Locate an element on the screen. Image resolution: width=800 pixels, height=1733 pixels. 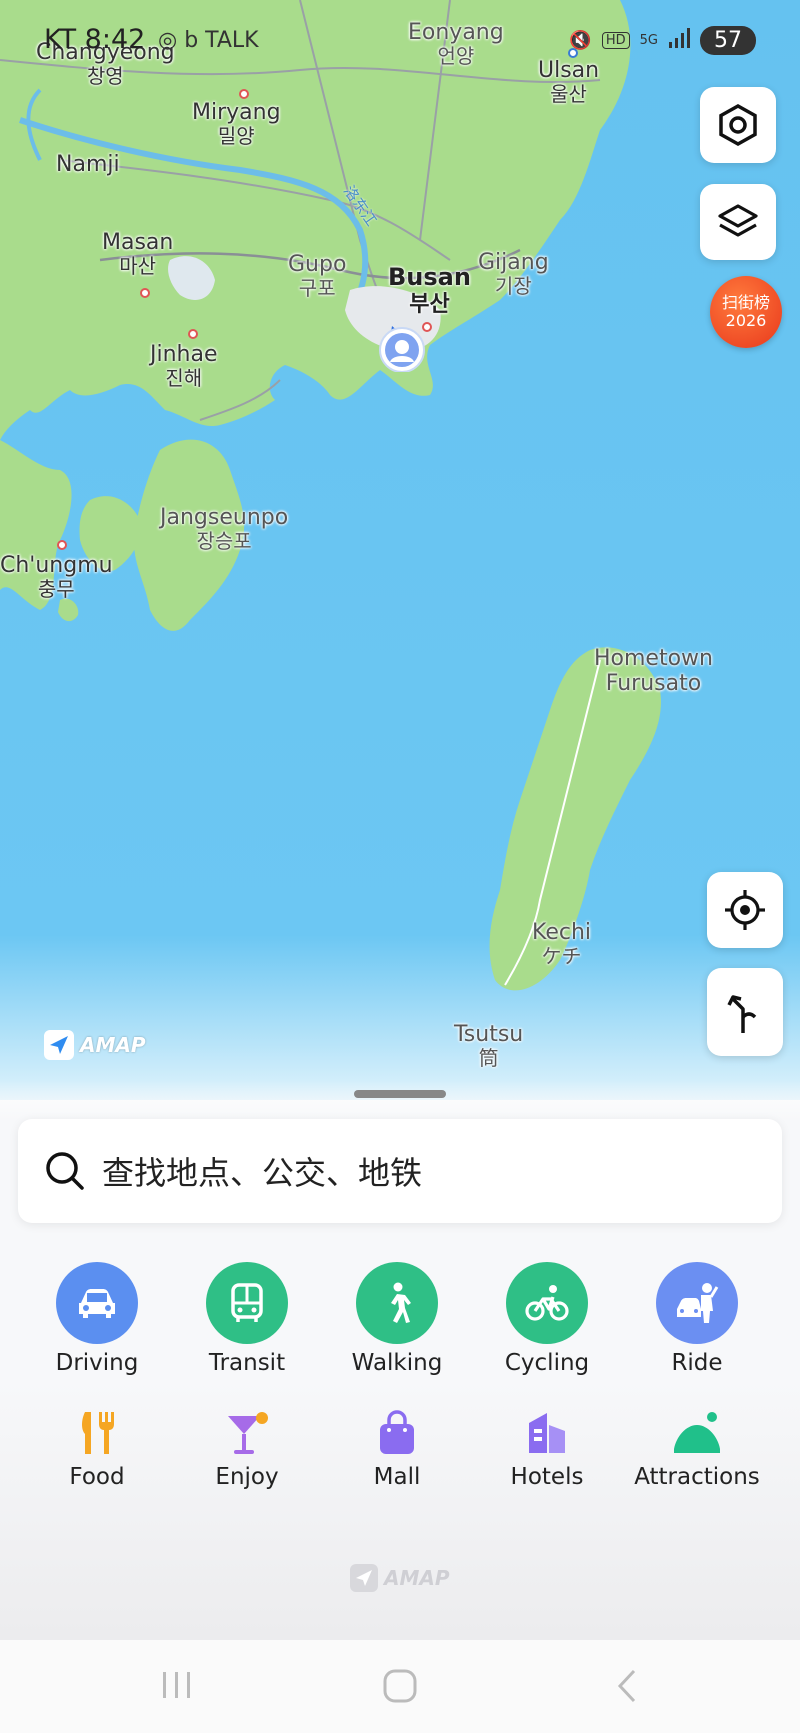
transit-button: Transit is located at coordinates (247, 1319).